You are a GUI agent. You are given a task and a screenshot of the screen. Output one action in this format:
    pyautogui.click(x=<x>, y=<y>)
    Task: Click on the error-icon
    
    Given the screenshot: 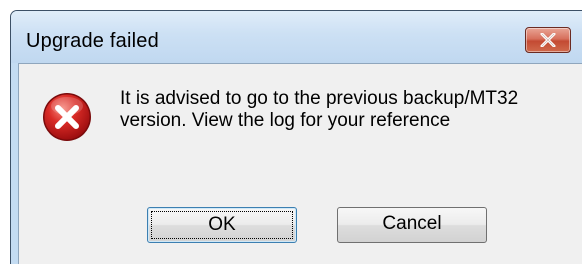 What is the action you would take?
    pyautogui.click(x=67, y=117)
    